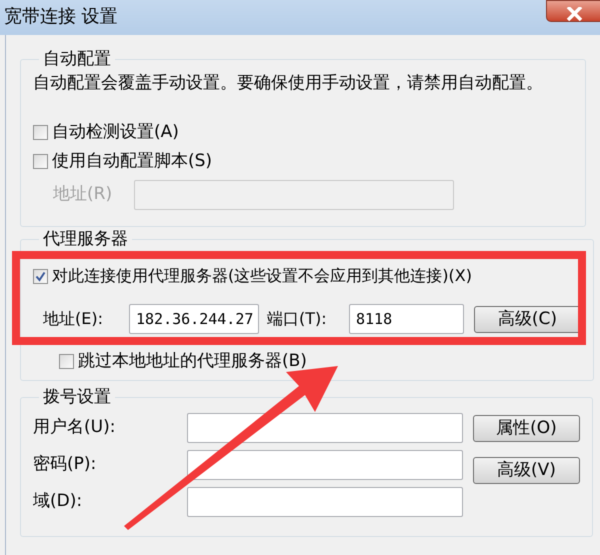 This screenshot has height=555, width=600. Describe the element at coordinates (575, 14) in the screenshot. I see `close-icon` at that location.